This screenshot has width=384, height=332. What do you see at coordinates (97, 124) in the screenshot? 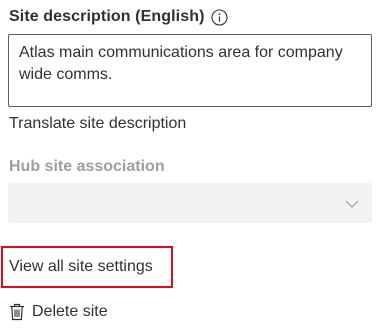
I see `translate-site-description-link: Translate site description` at bounding box center [97, 124].